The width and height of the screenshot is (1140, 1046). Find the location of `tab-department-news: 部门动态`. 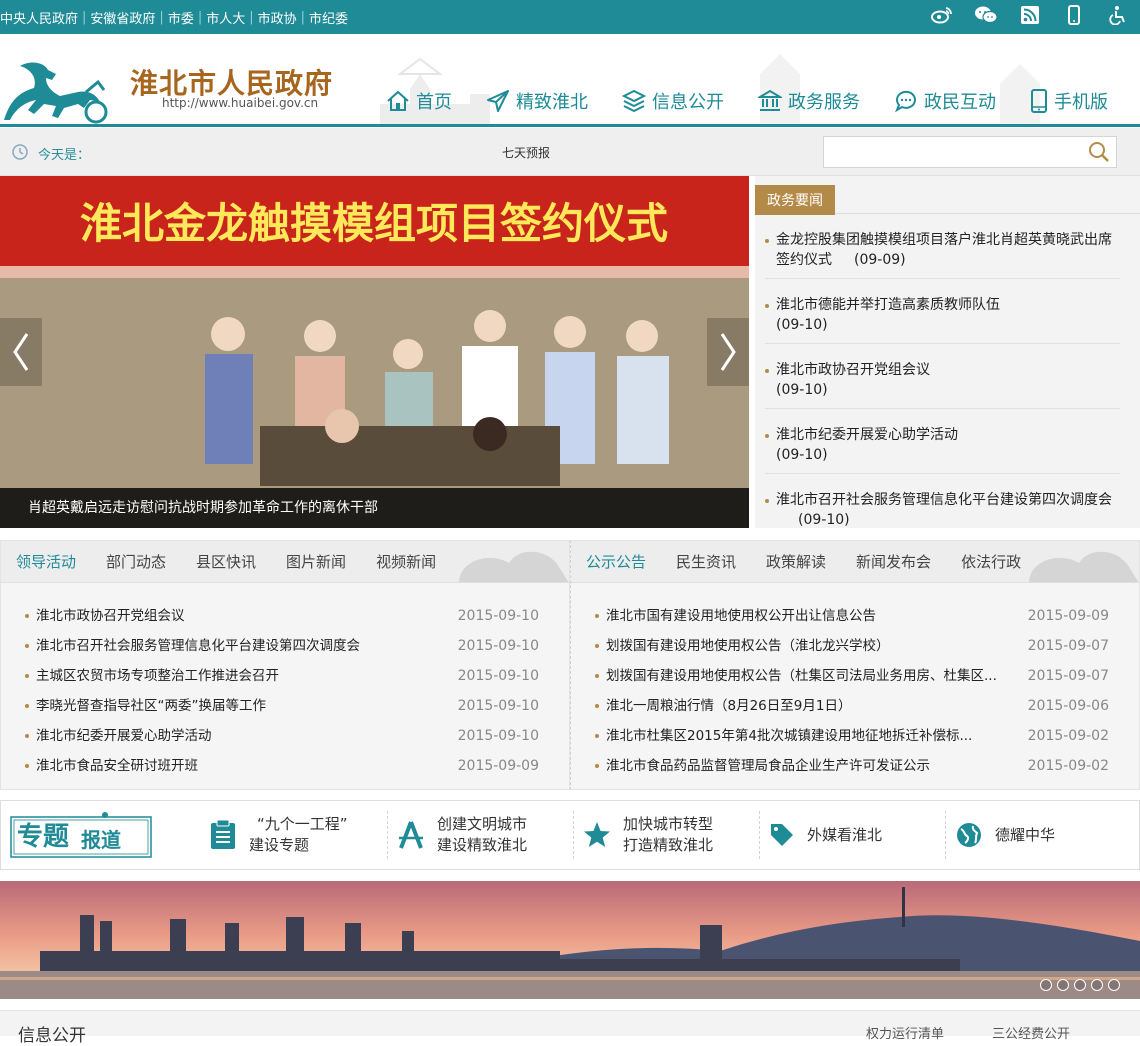

tab-department-news: 部门动态 is located at coordinates (136, 561).